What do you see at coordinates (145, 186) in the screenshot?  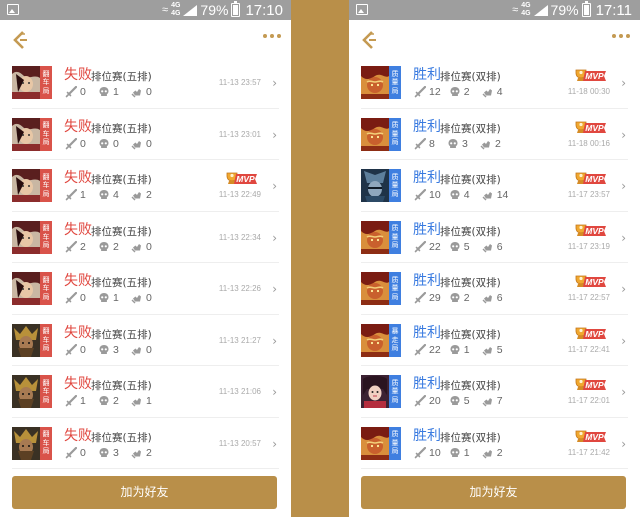 I see `match-row: 翻车局失败 排位赛(五排) 1 4 2 MVP 11-13 22:49 ›` at bounding box center [145, 186].